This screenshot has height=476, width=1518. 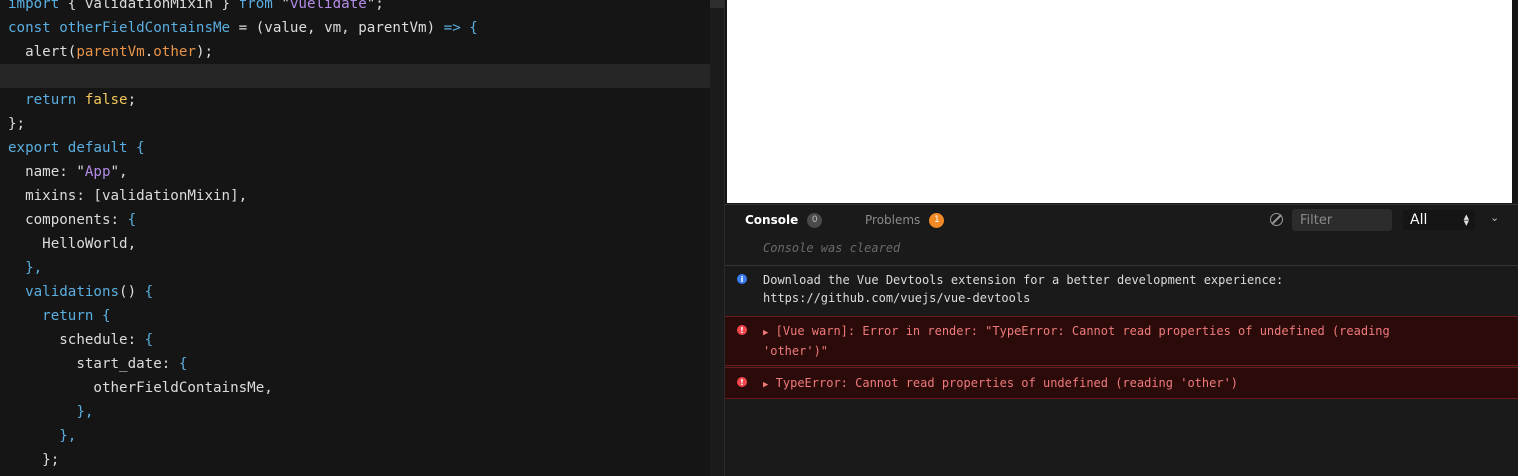 I want to click on code-token: alert(, so click(x=42, y=52).